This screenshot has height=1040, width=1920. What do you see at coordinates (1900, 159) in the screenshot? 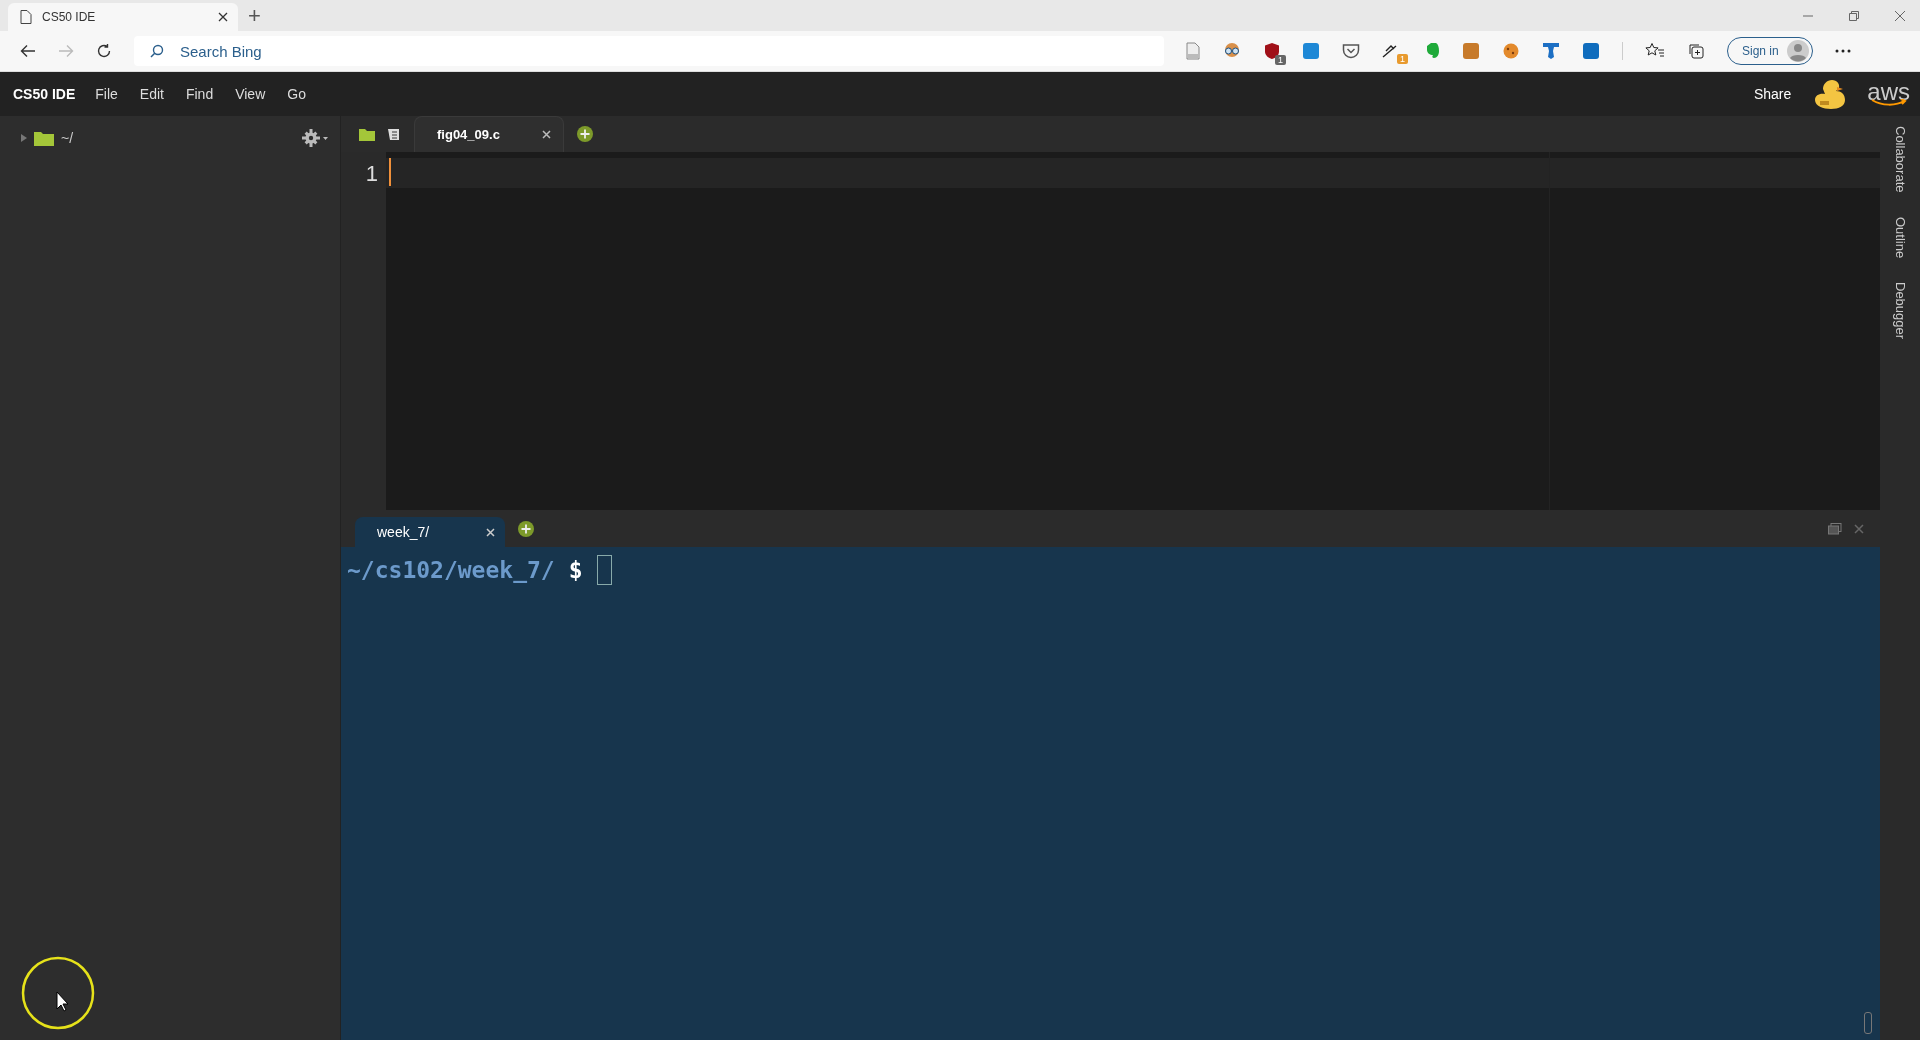
I see `panel-tab: Collaborate` at bounding box center [1900, 159].